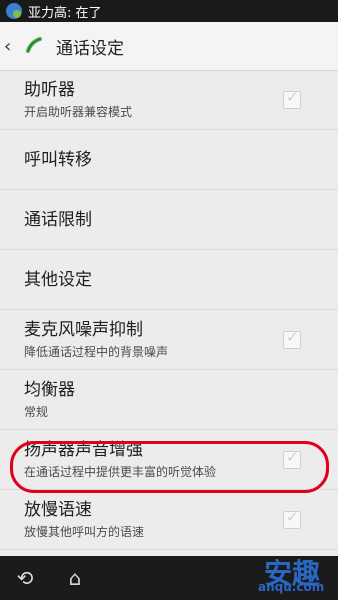  Describe the element at coordinates (96, 352) in the screenshot. I see `settings-item-subtitle: 降低通话过程中的背景噪声` at that location.